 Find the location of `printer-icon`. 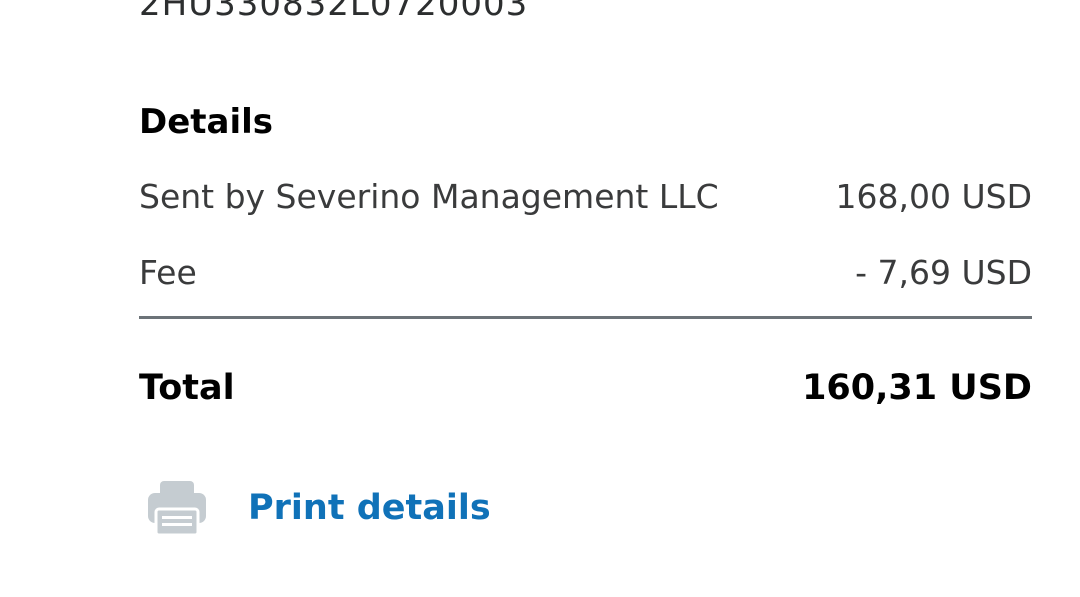

printer-icon is located at coordinates (177, 508).